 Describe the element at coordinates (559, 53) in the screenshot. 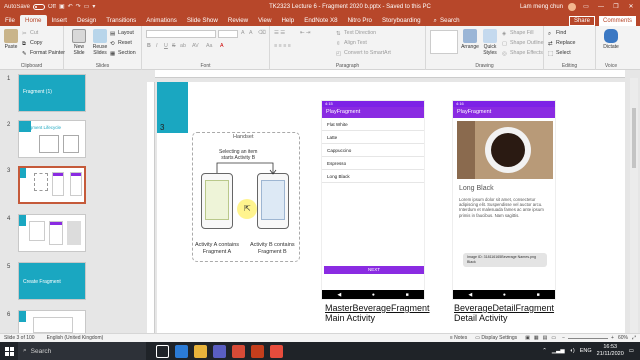

I see `select-button: ⬚ Select` at that location.